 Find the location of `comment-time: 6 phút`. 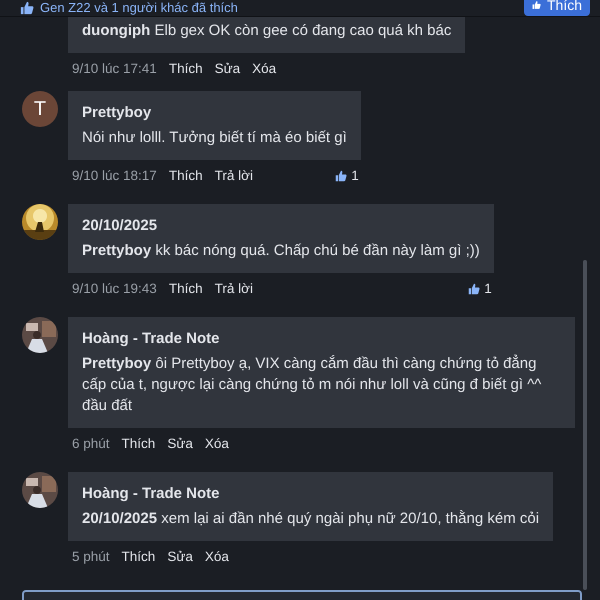

comment-time: 6 phút is located at coordinates (91, 444).